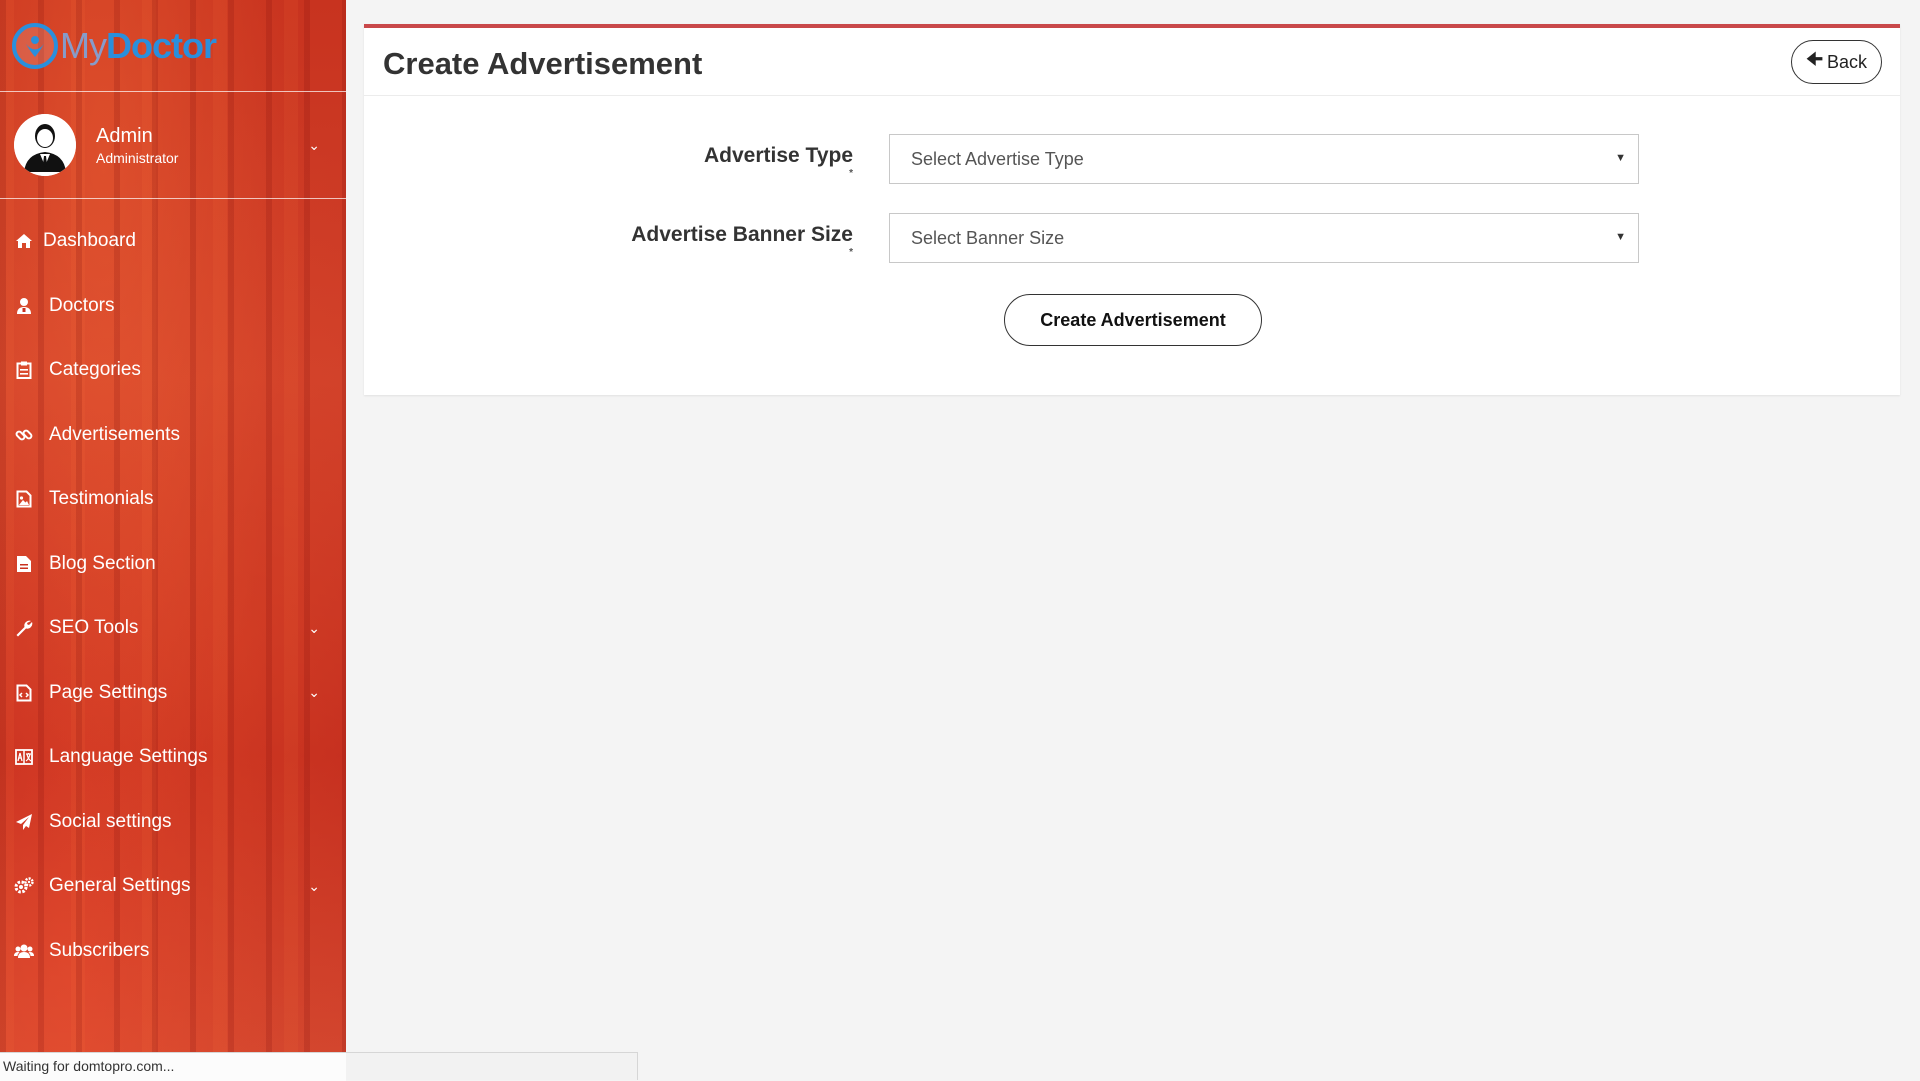 This screenshot has width=1920, height=1081. Describe the element at coordinates (1132, 62) in the screenshot. I see `panel-header: Create Advertisement 🠈 Back` at that location.